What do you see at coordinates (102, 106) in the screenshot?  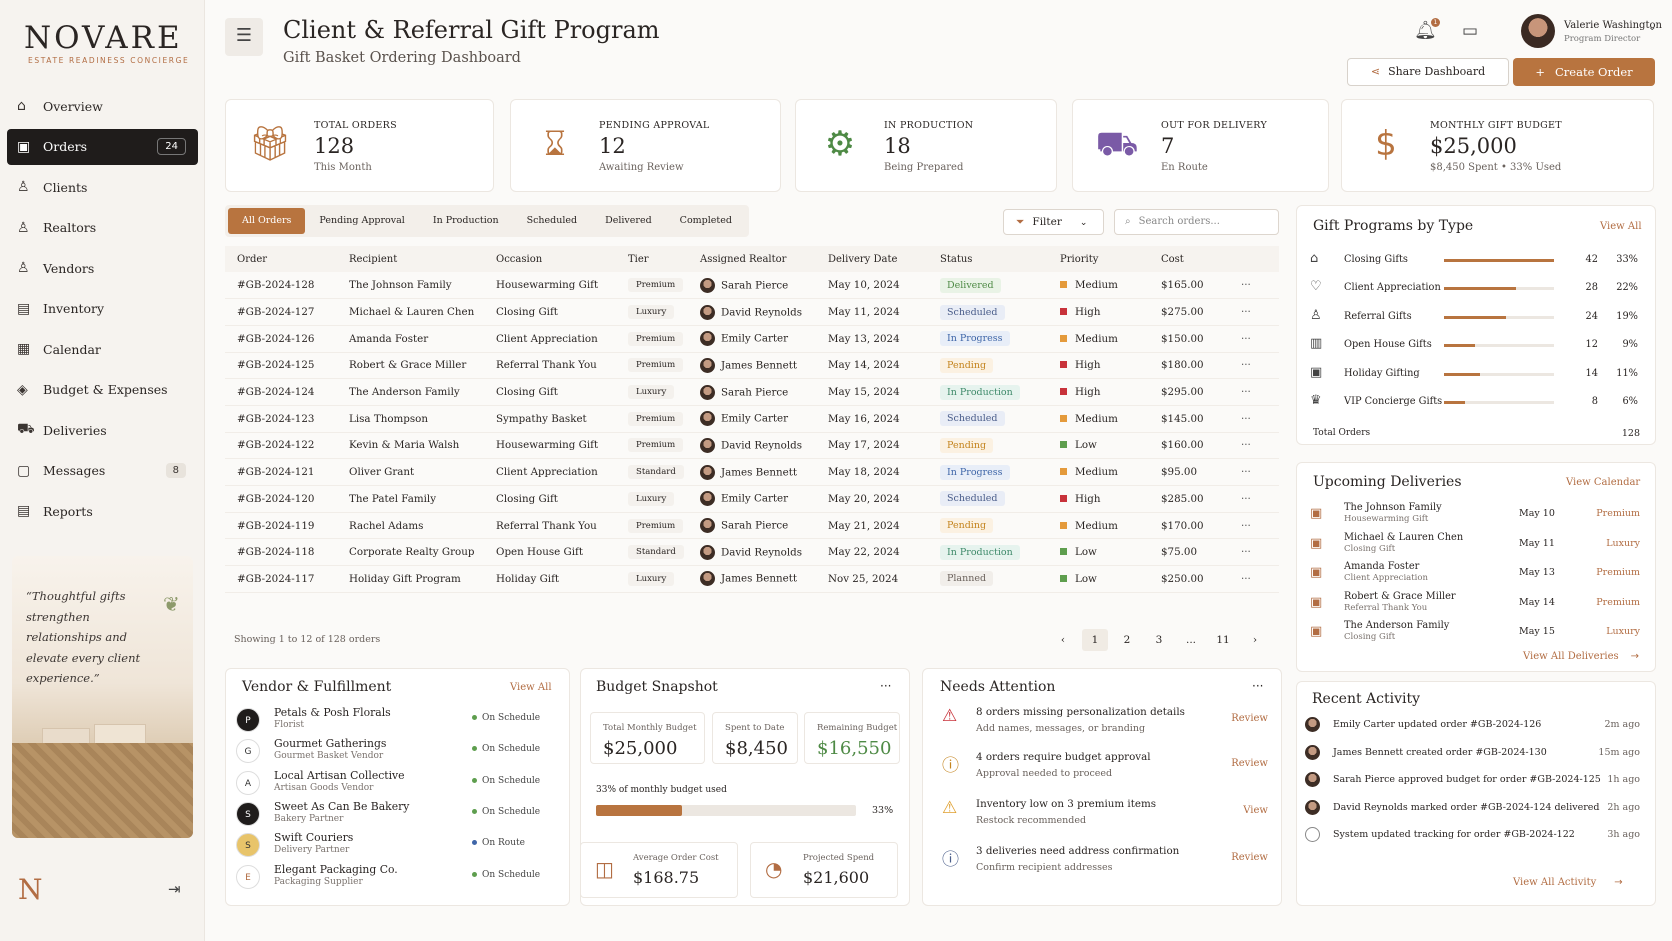 I see `sidebar-item-overview: ⌂ Overview` at bounding box center [102, 106].